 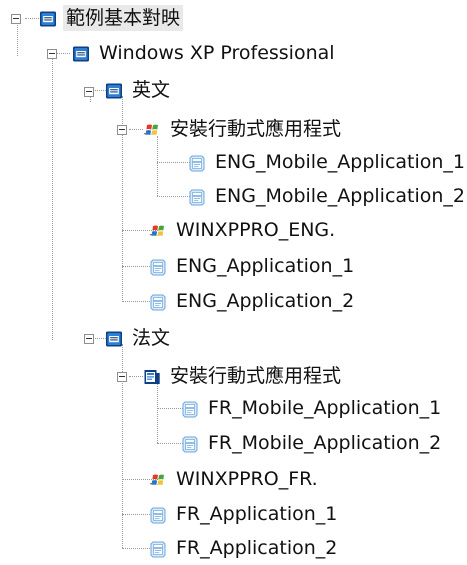 I want to click on collapse-toggle-root, so click(x=16, y=19).